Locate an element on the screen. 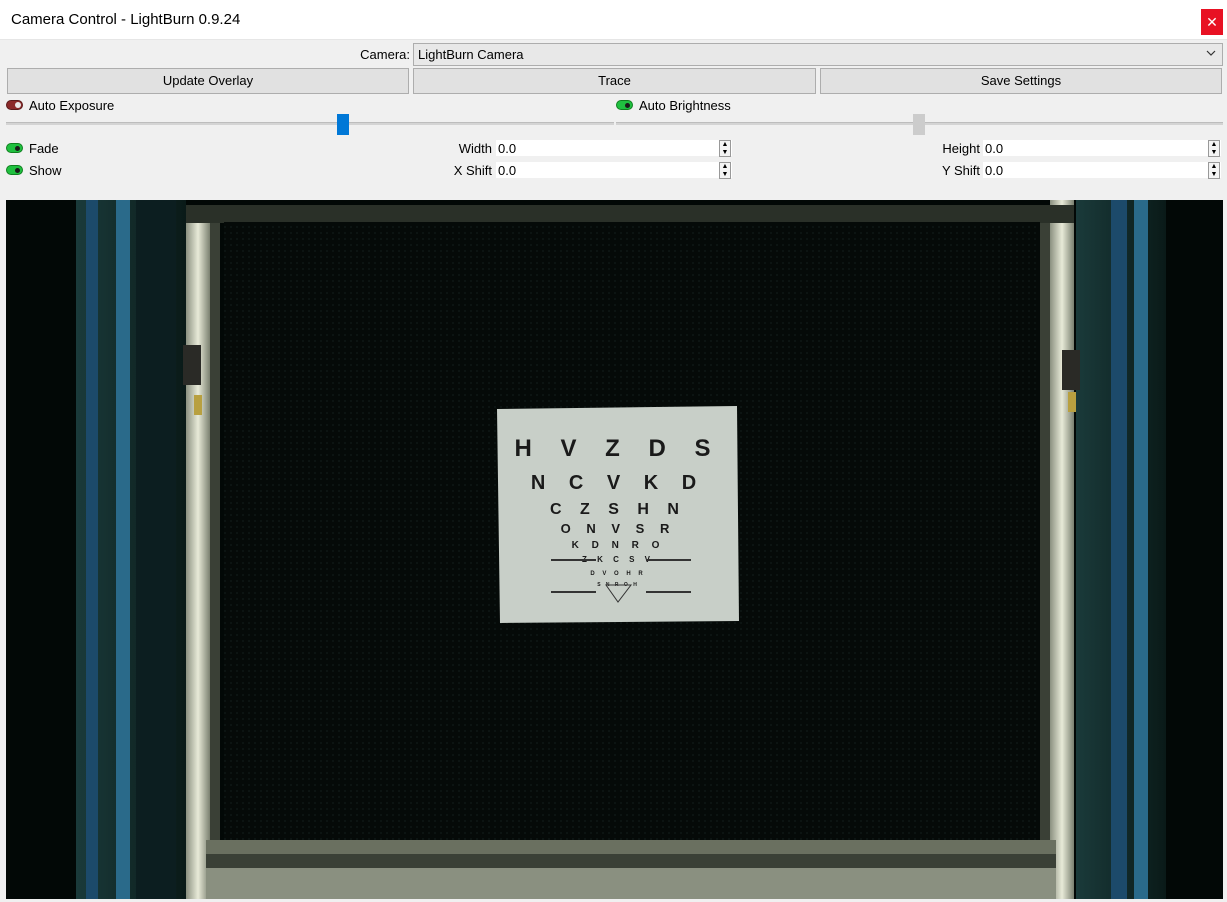  fade-toggle is located at coordinates (14, 148).